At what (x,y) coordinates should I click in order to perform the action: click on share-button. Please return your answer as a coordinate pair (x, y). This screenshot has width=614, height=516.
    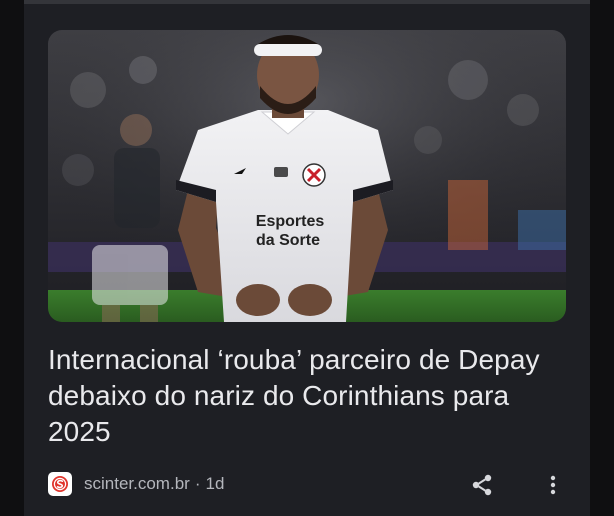
    Looking at the image, I should click on (482, 485).